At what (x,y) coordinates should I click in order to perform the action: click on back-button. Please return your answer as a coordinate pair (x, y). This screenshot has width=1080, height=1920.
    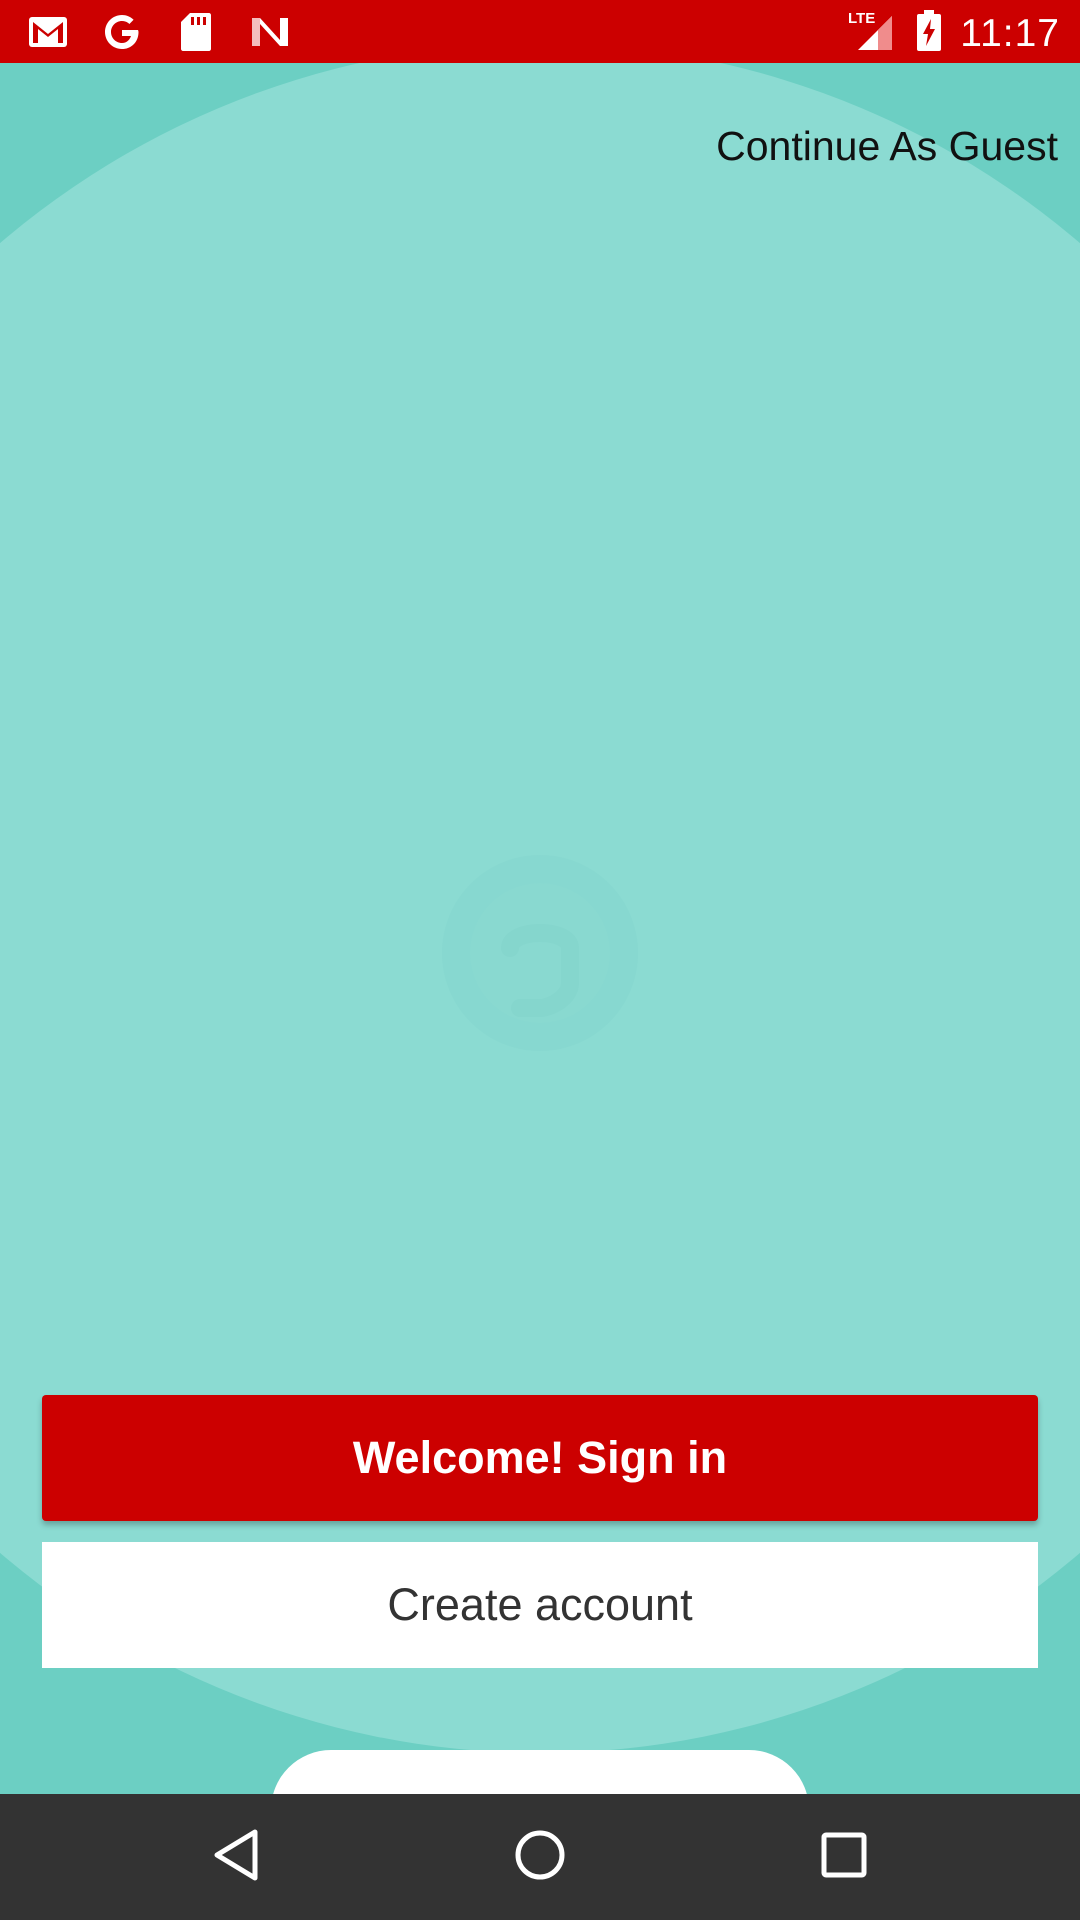
    Looking at the image, I should click on (236, 1857).